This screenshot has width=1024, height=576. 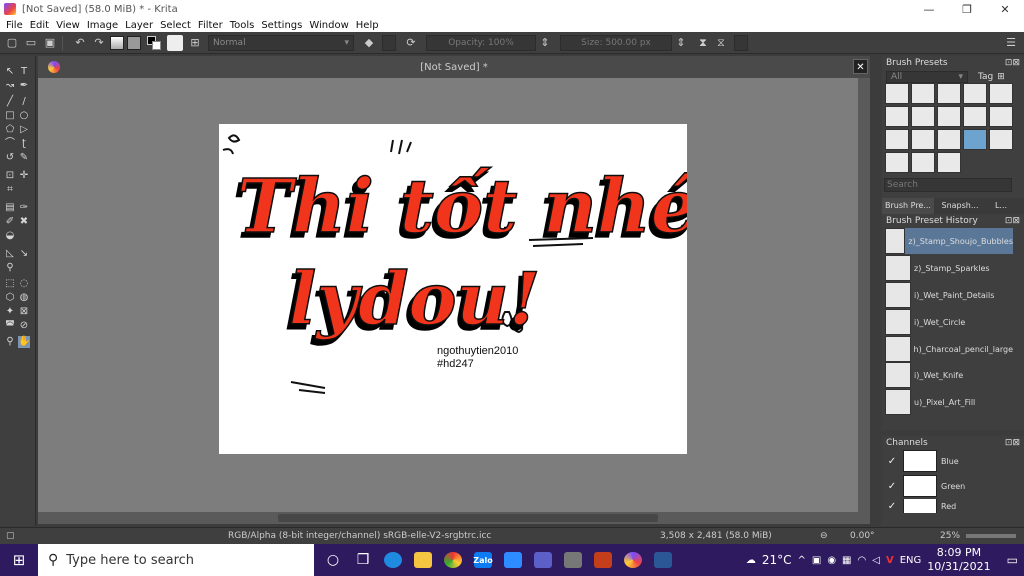 I want to click on canvas-horizontal-scrollbar, so click(x=454, y=518).